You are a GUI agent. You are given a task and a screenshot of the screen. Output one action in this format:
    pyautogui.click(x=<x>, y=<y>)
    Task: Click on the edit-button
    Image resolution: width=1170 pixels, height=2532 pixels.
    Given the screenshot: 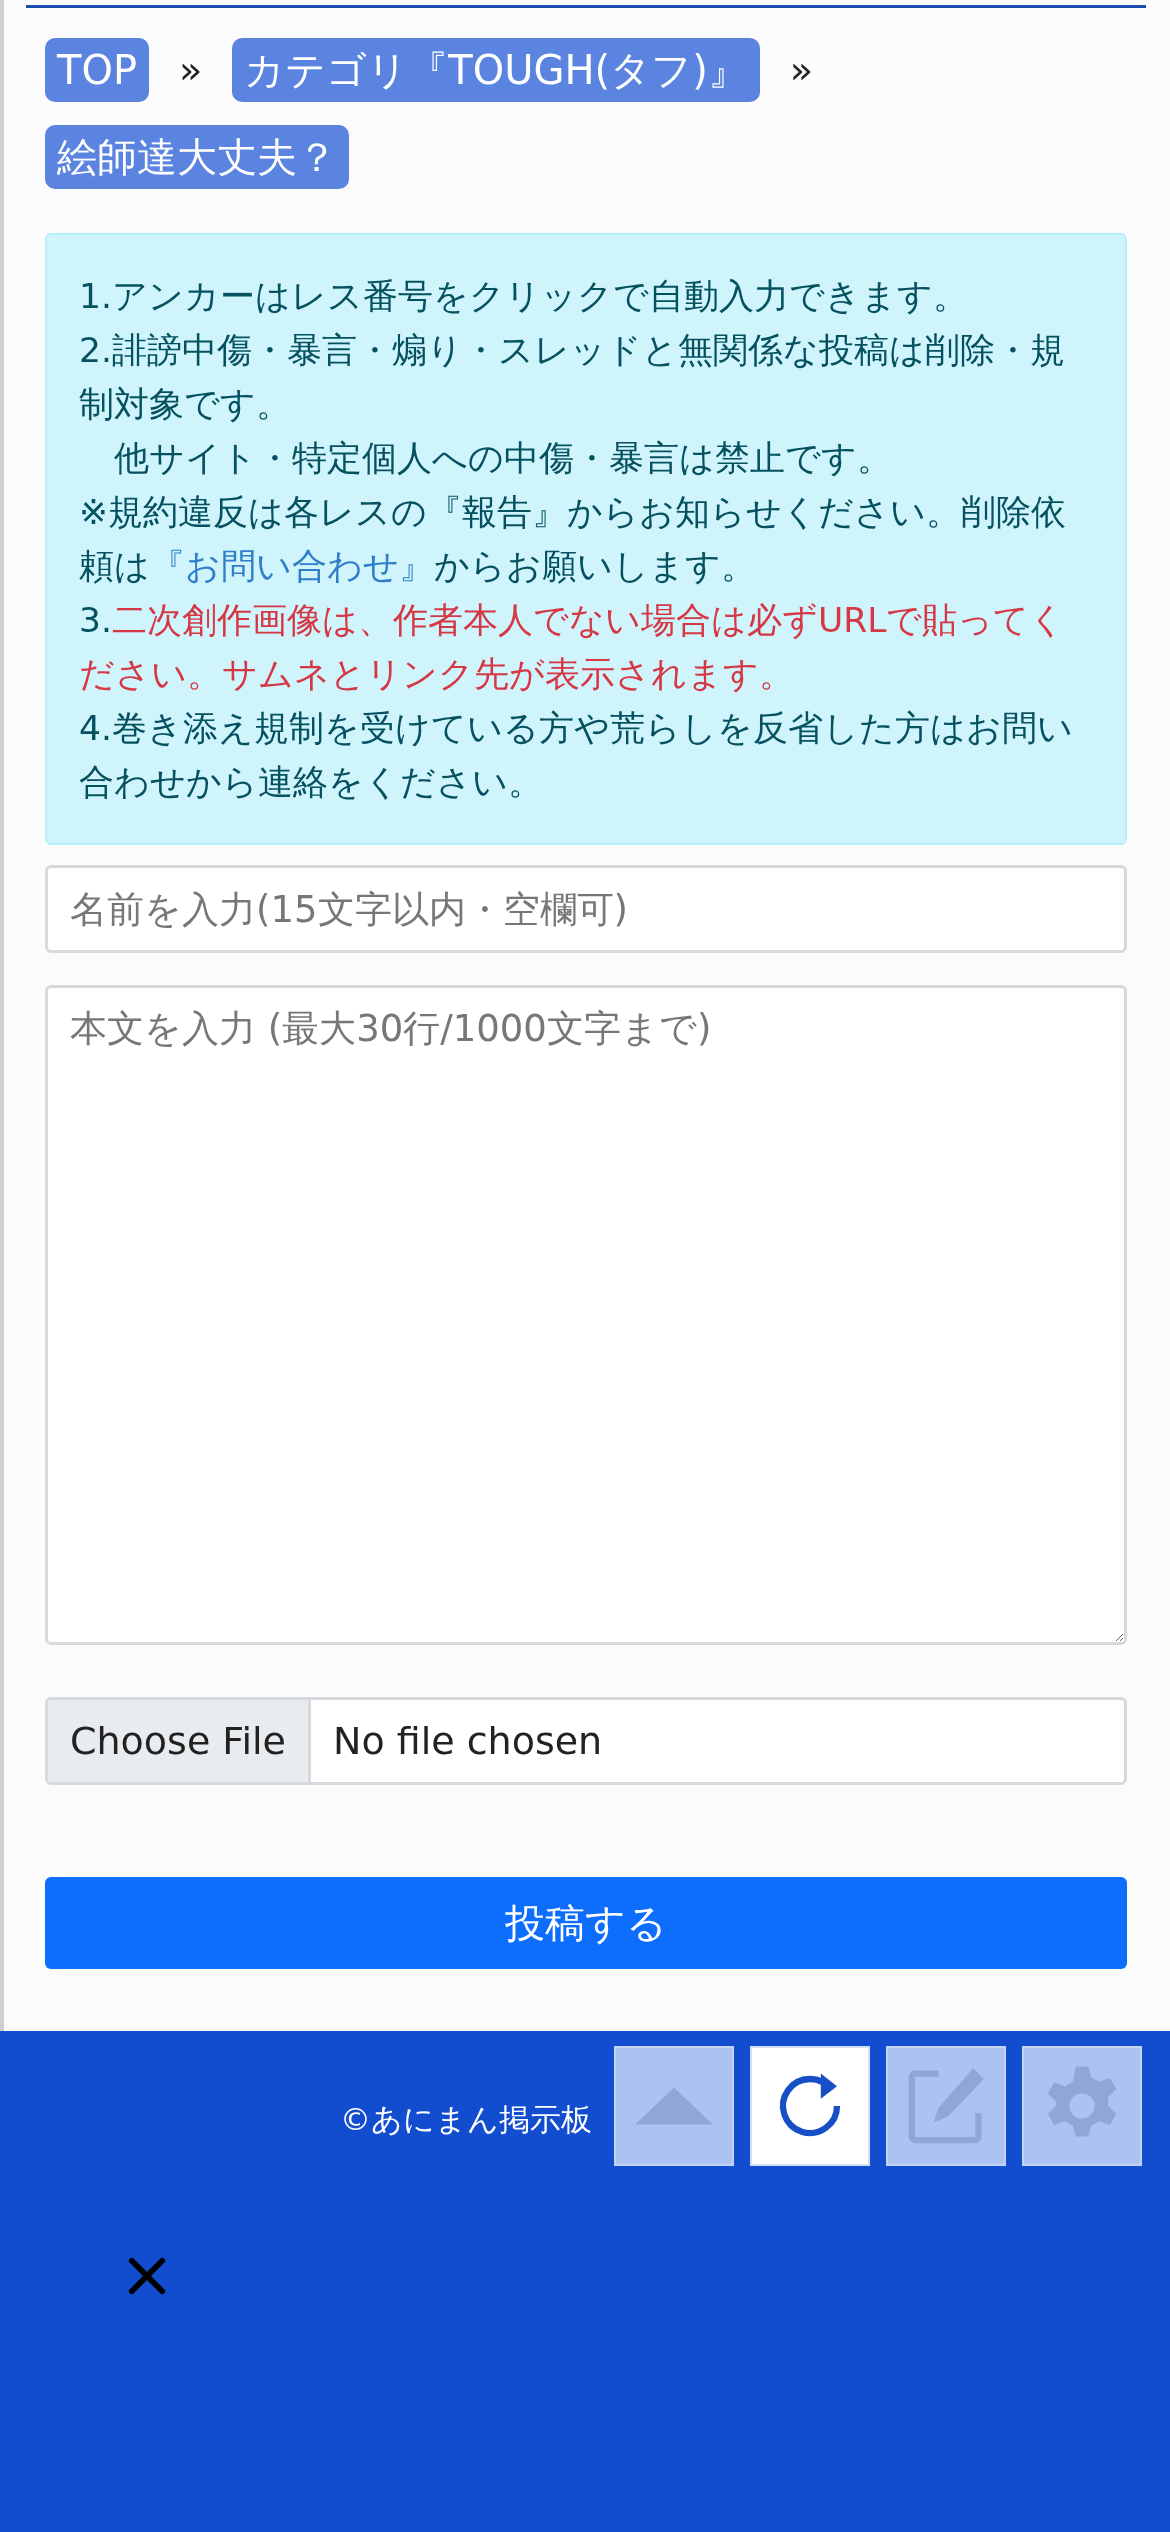 What is the action you would take?
    pyautogui.click(x=946, y=2106)
    